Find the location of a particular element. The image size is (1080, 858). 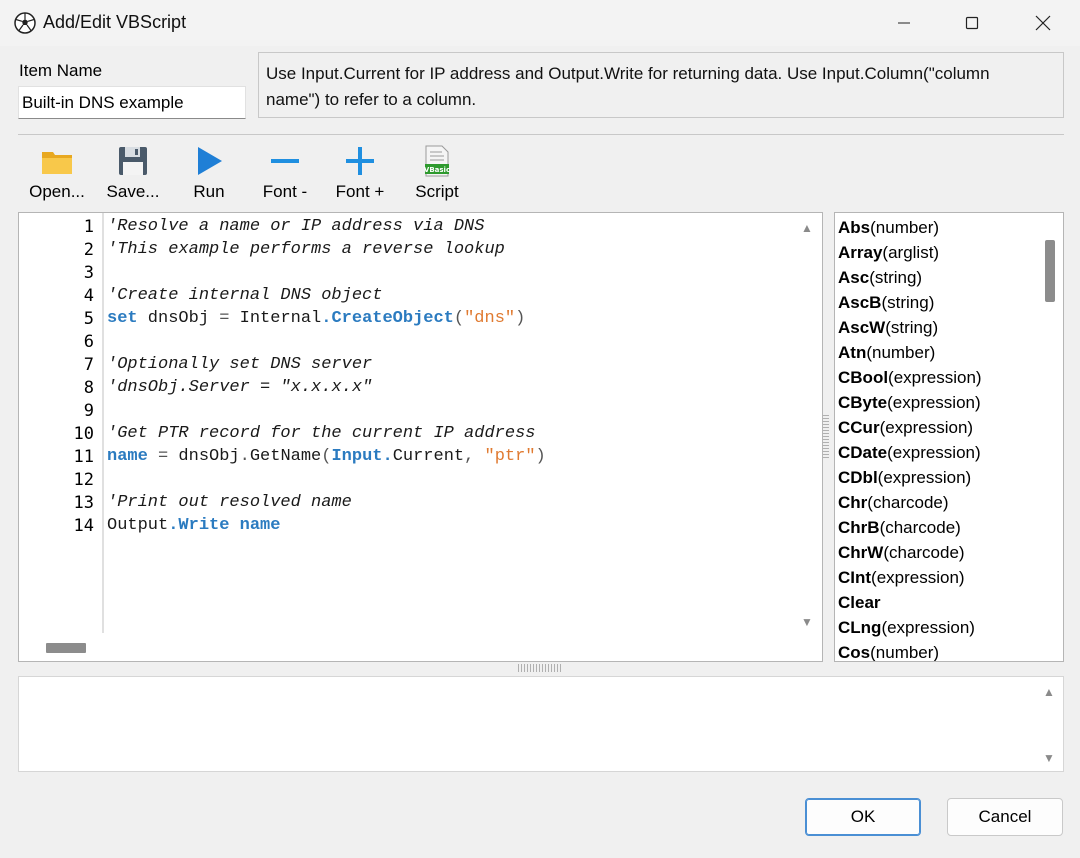

line-number: 6 is located at coordinates (88, 342).